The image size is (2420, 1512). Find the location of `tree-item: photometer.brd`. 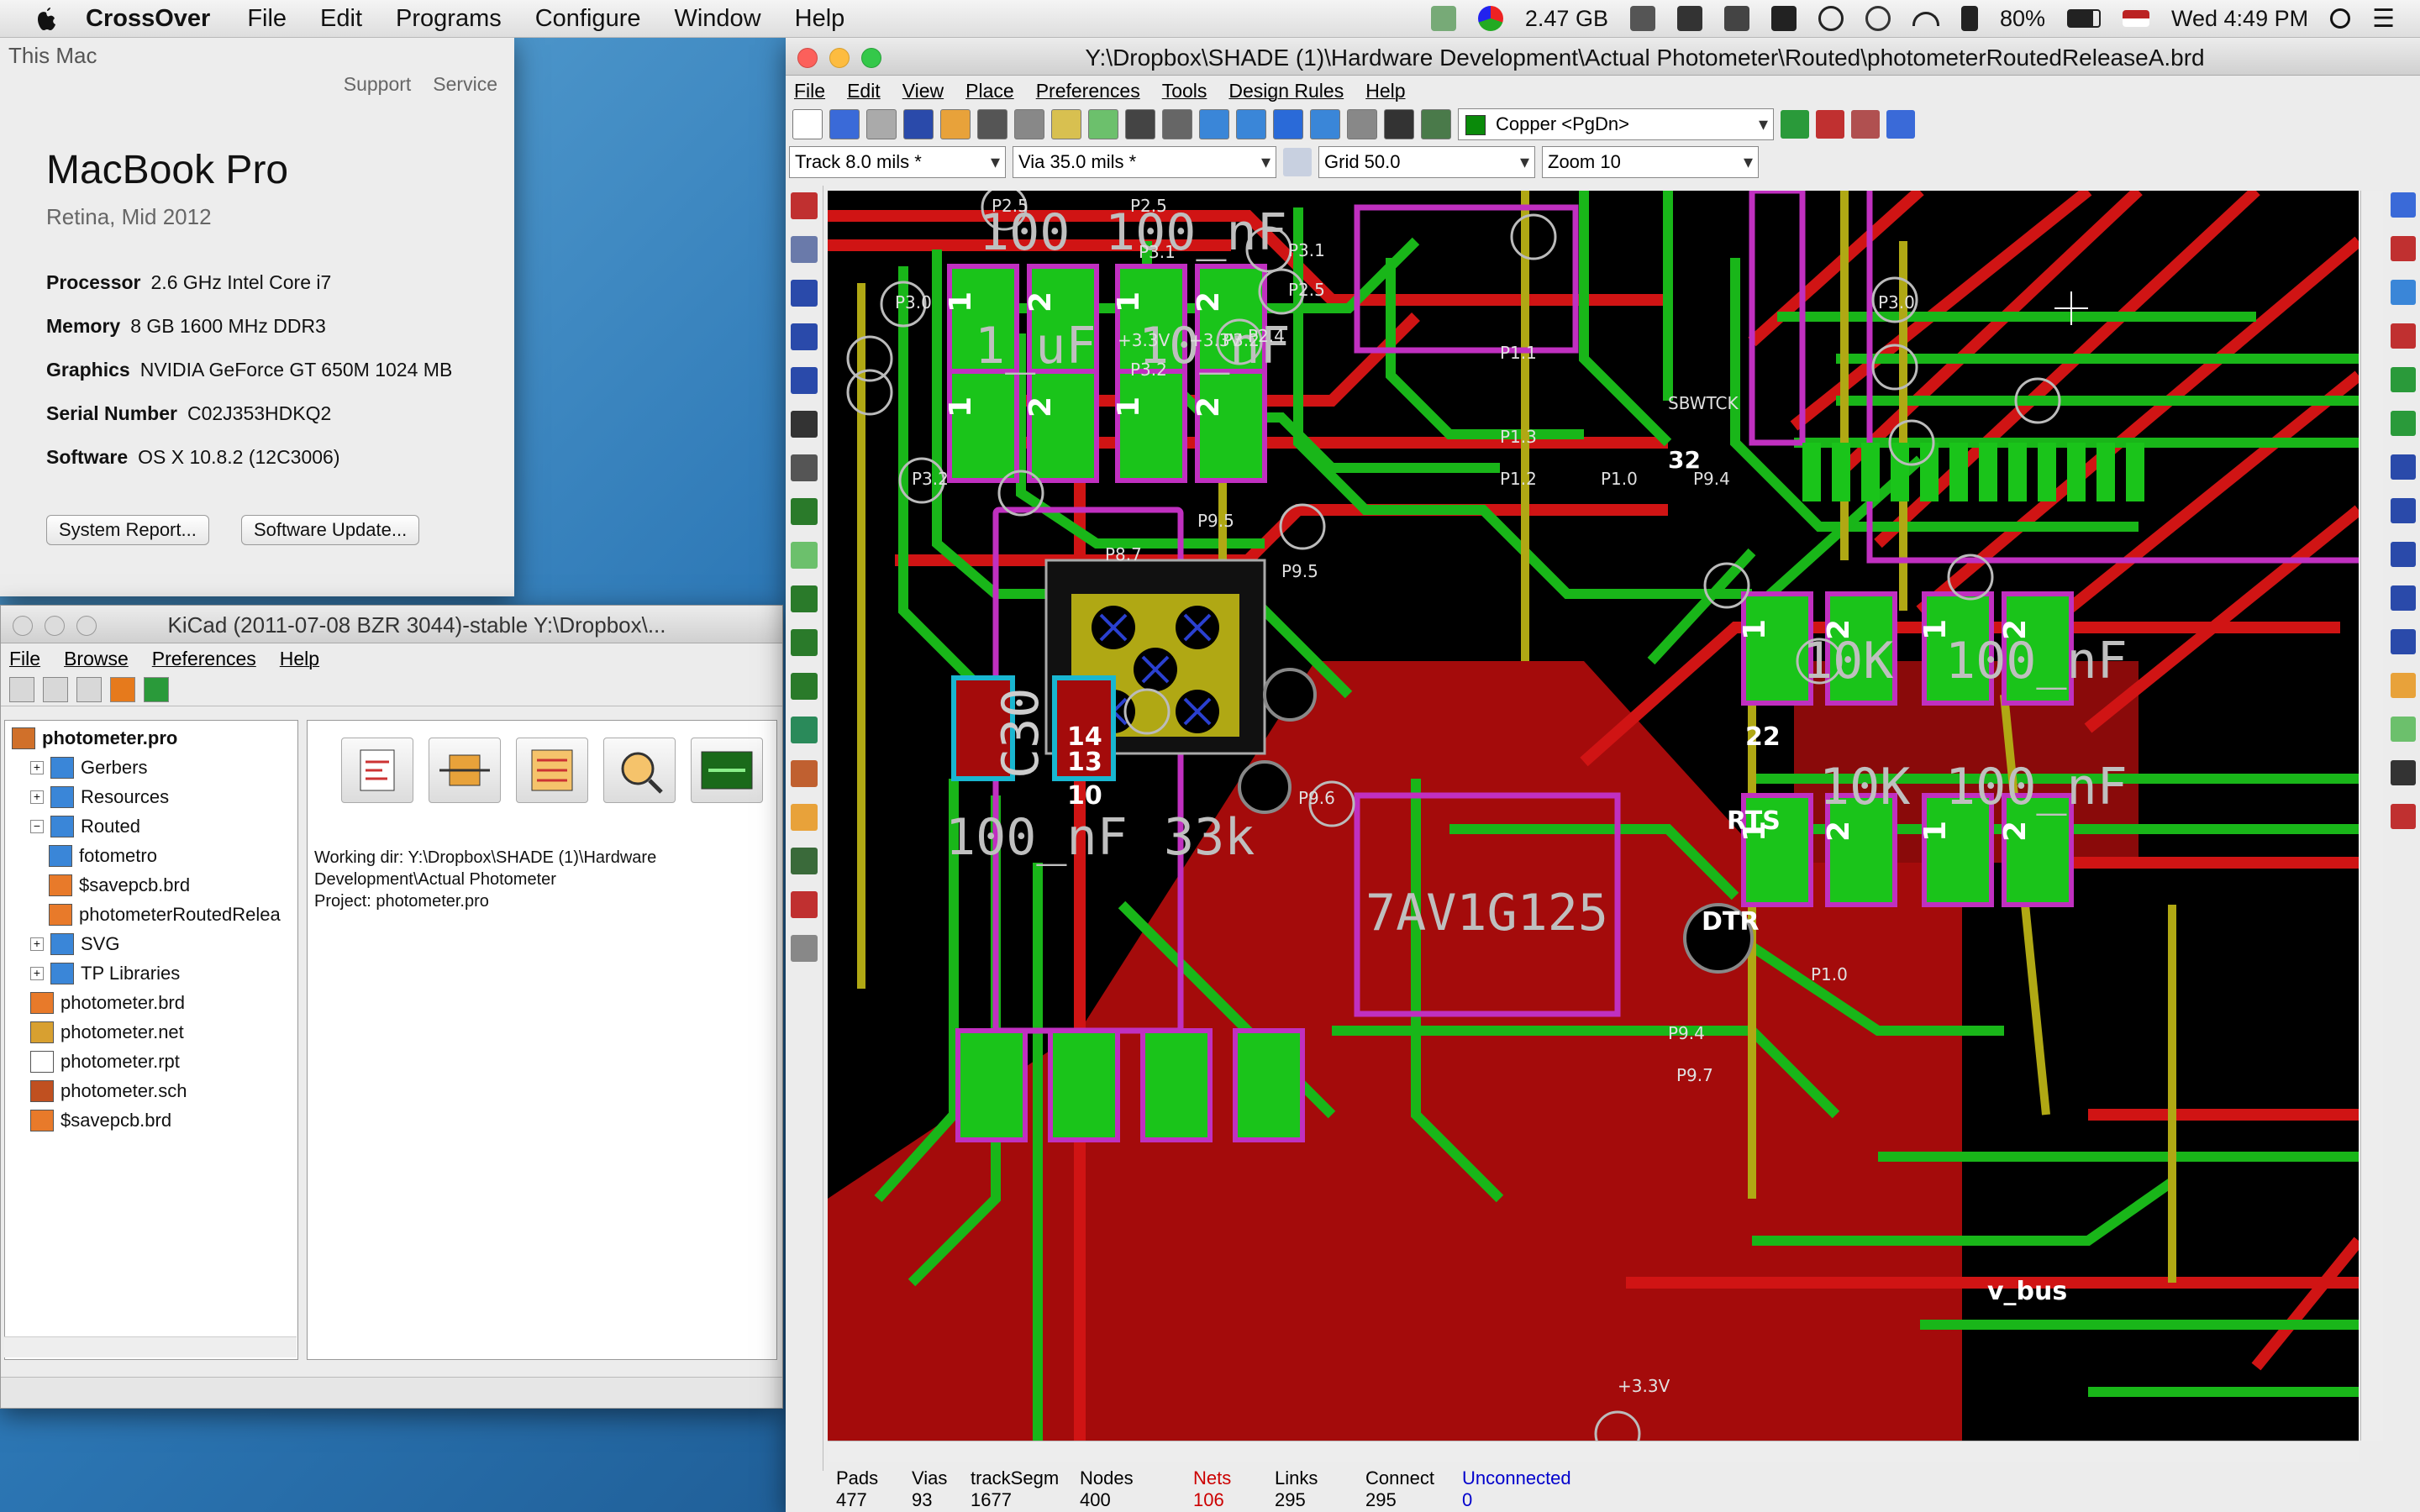

tree-item: photometer.brd is located at coordinates (107, 1003).